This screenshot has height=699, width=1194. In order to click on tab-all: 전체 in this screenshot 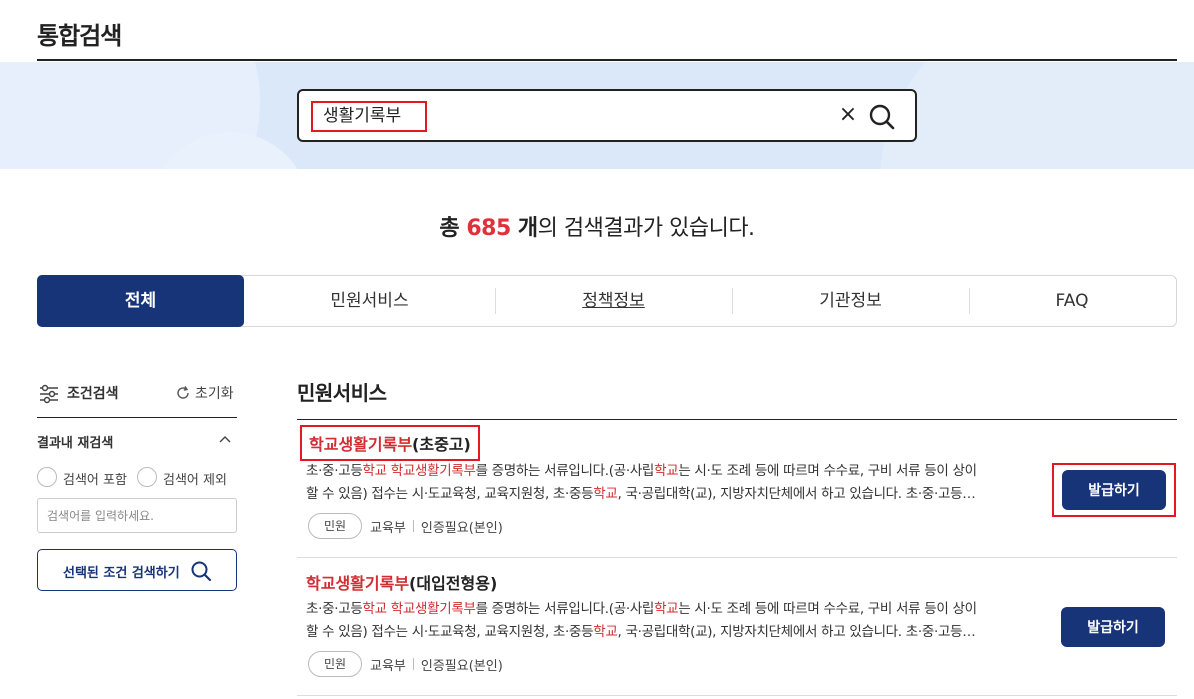, I will do `click(140, 301)`.